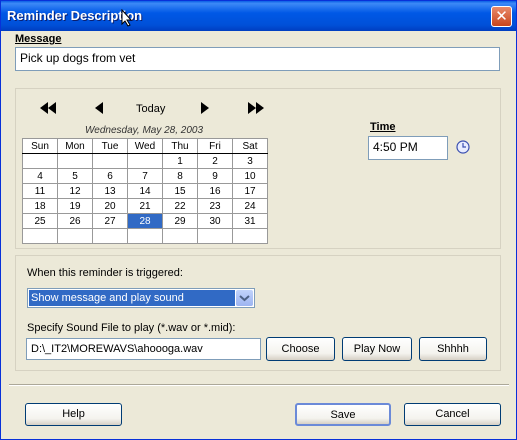 The image size is (517, 440). Describe the element at coordinates (180, 206) in the screenshot. I see `calendar-day-cell: 22` at that location.